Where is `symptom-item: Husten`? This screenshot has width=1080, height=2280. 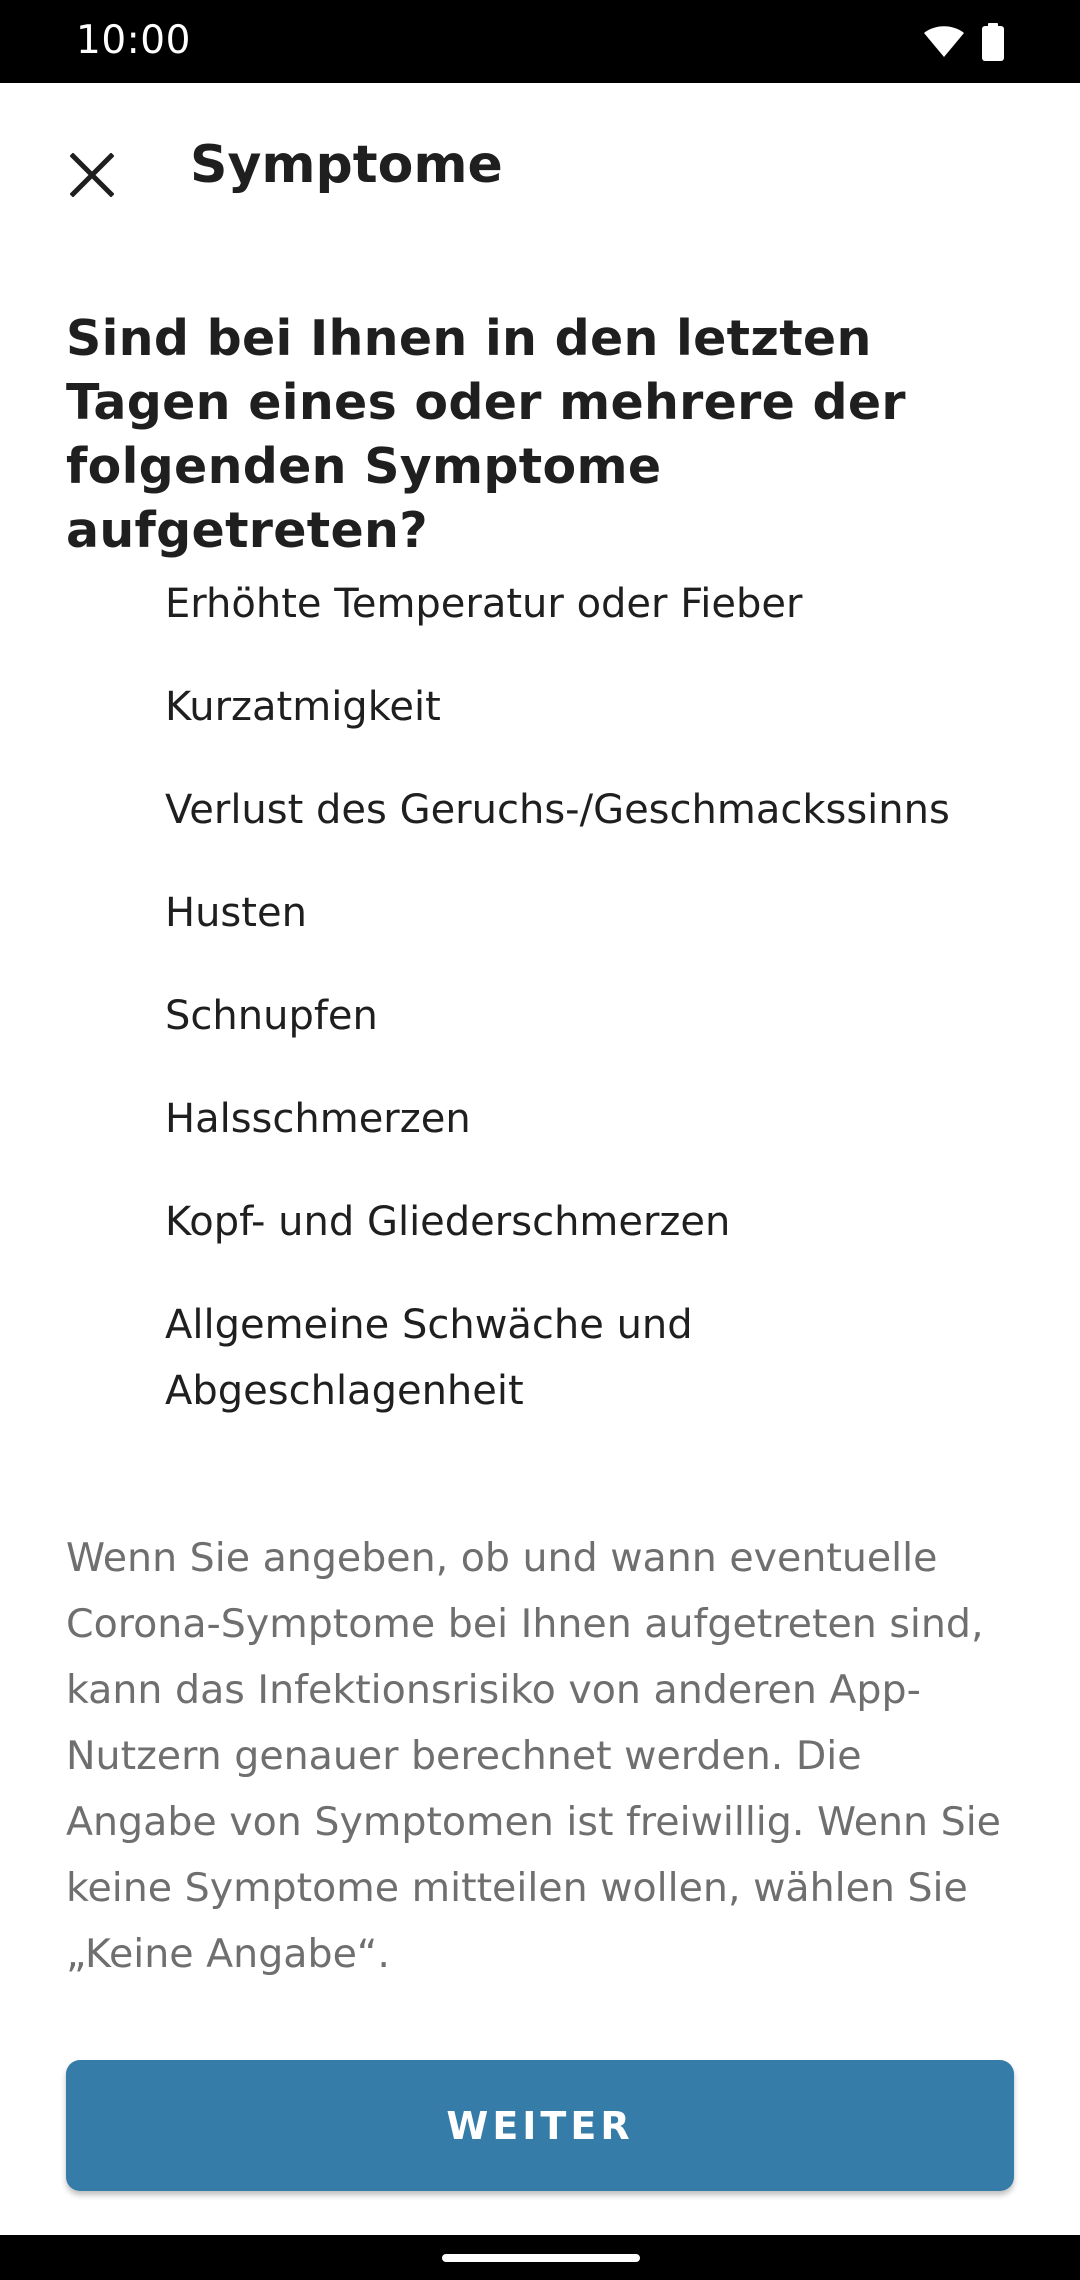
symptom-item: Husten is located at coordinates (236, 913).